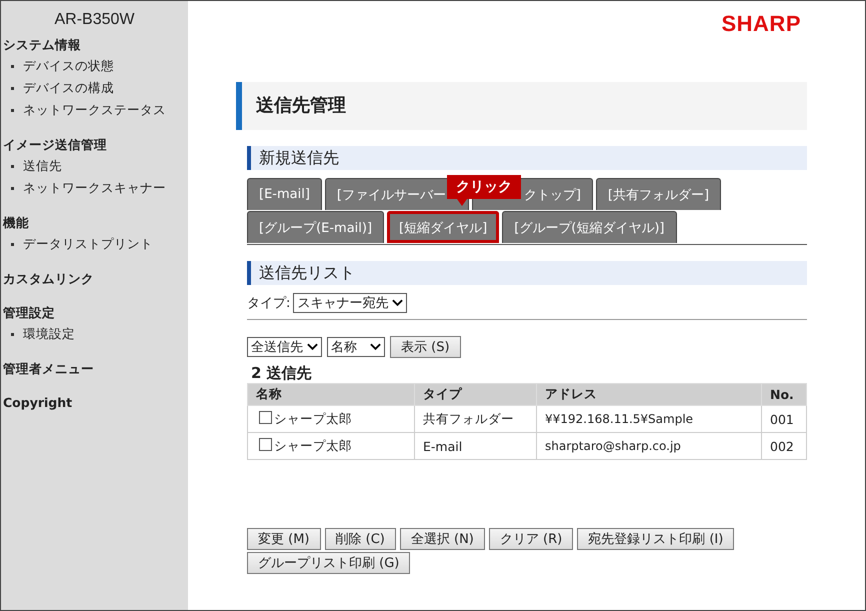 This screenshot has height=611, width=866. I want to click on callout-pointer-icon, so click(462, 202).